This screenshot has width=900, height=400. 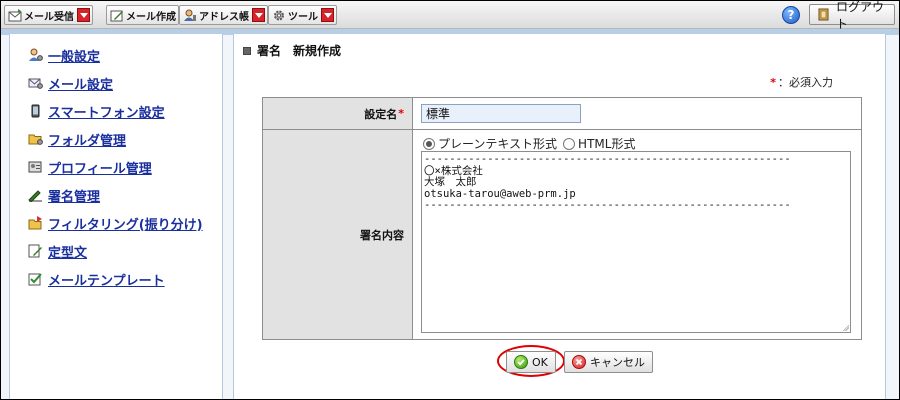 I want to click on content-label-cell: 署名内容, so click(x=338, y=234).